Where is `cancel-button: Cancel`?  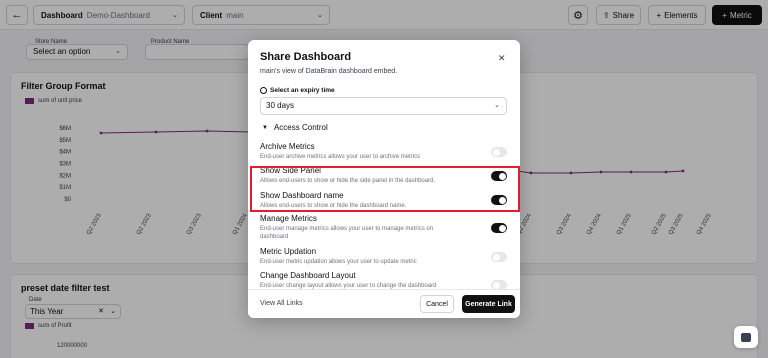 cancel-button: Cancel is located at coordinates (437, 304).